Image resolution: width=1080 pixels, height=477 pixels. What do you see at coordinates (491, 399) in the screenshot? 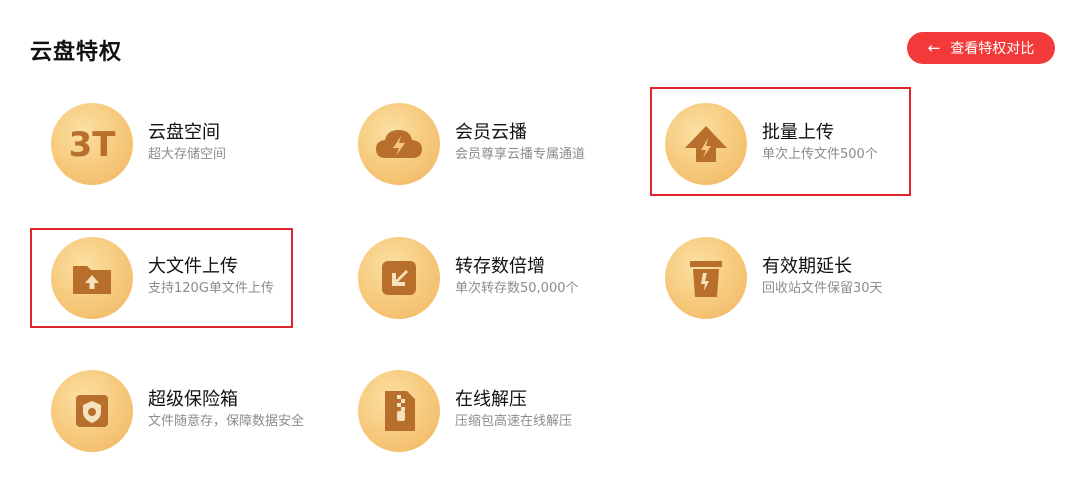
I see `feature-name: 在线解压` at bounding box center [491, 399].